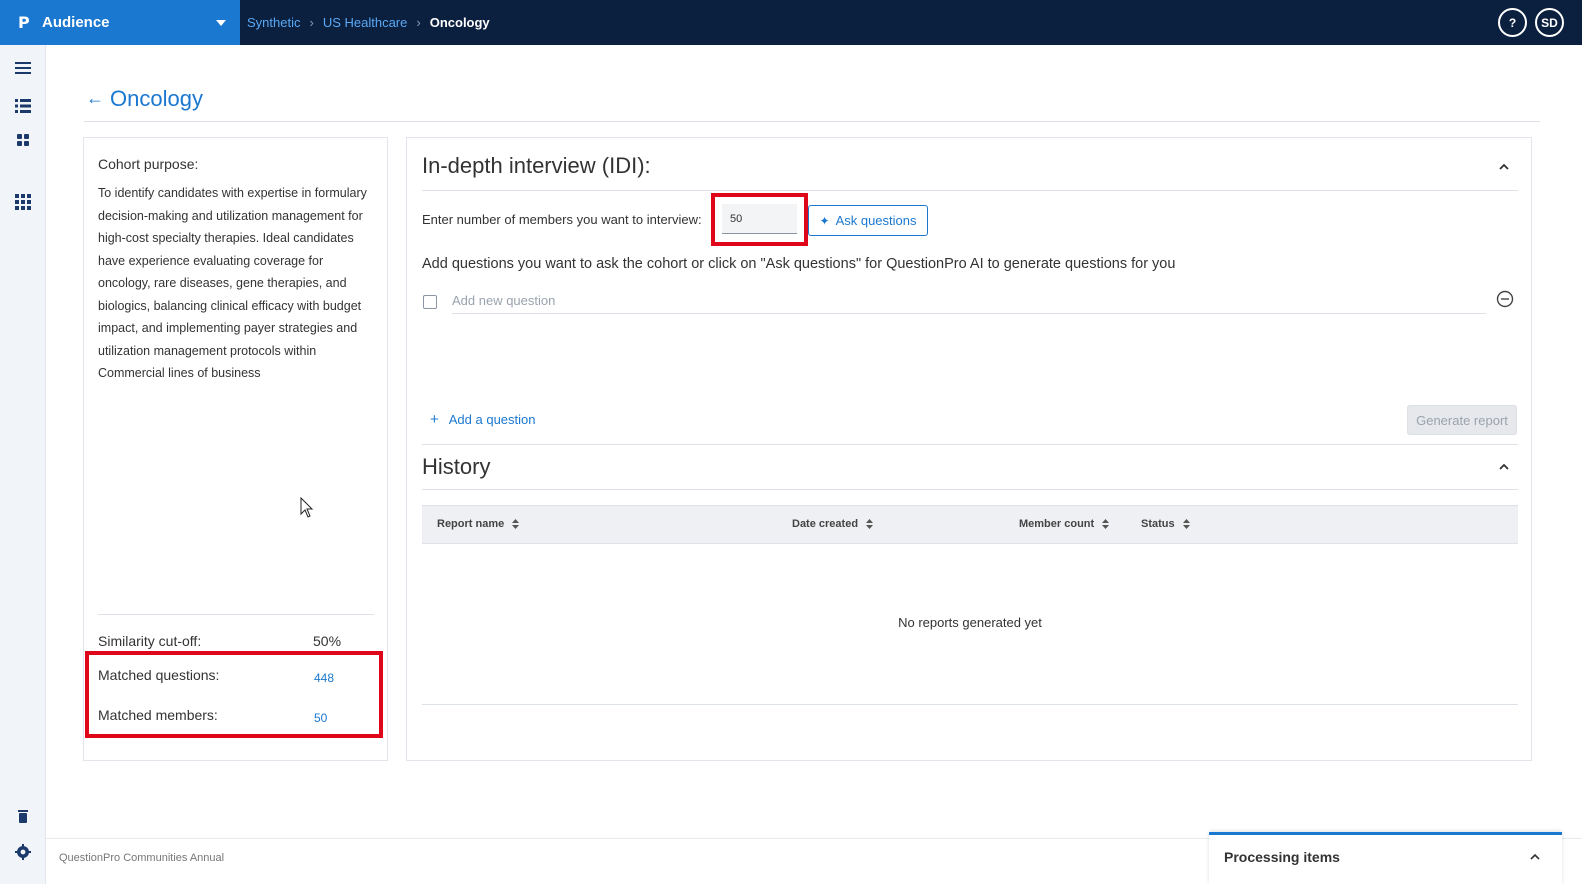  I want to click on column-member-count: Member count, so click(1064, 524).